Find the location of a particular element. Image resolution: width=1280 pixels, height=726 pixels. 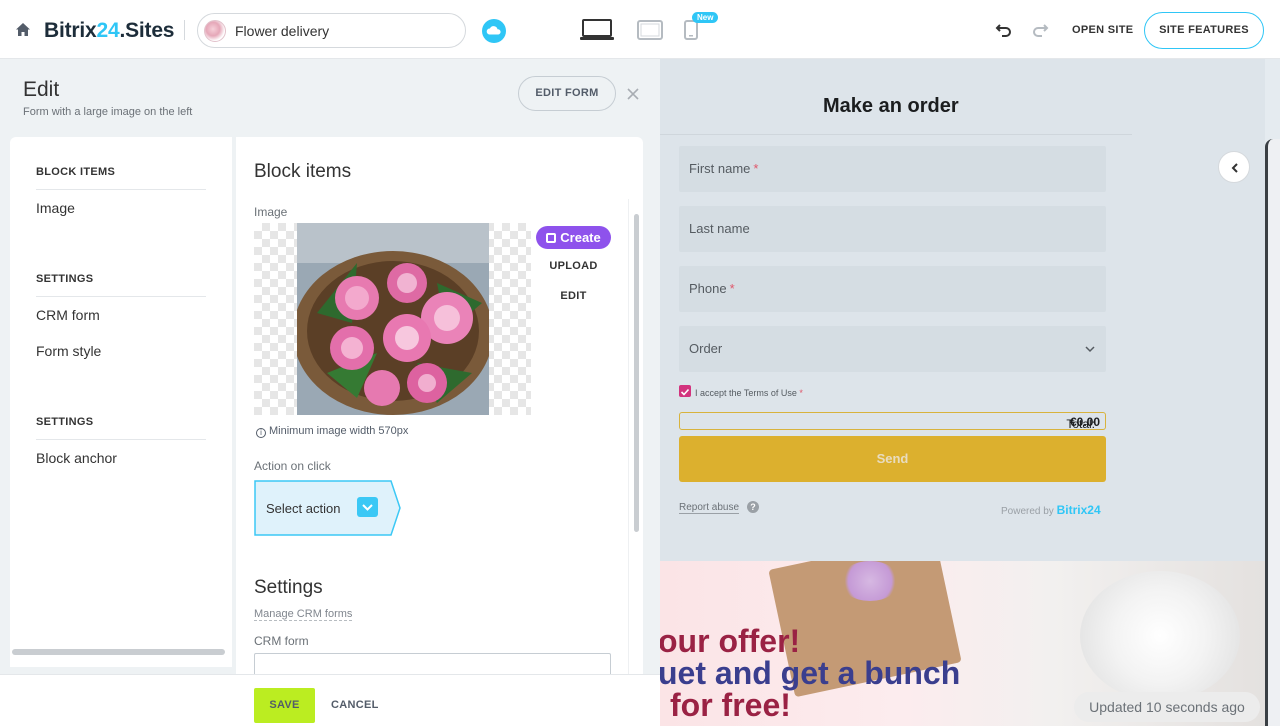

open-site-link: OPEN SITE is located at coordinates (1102, 30).